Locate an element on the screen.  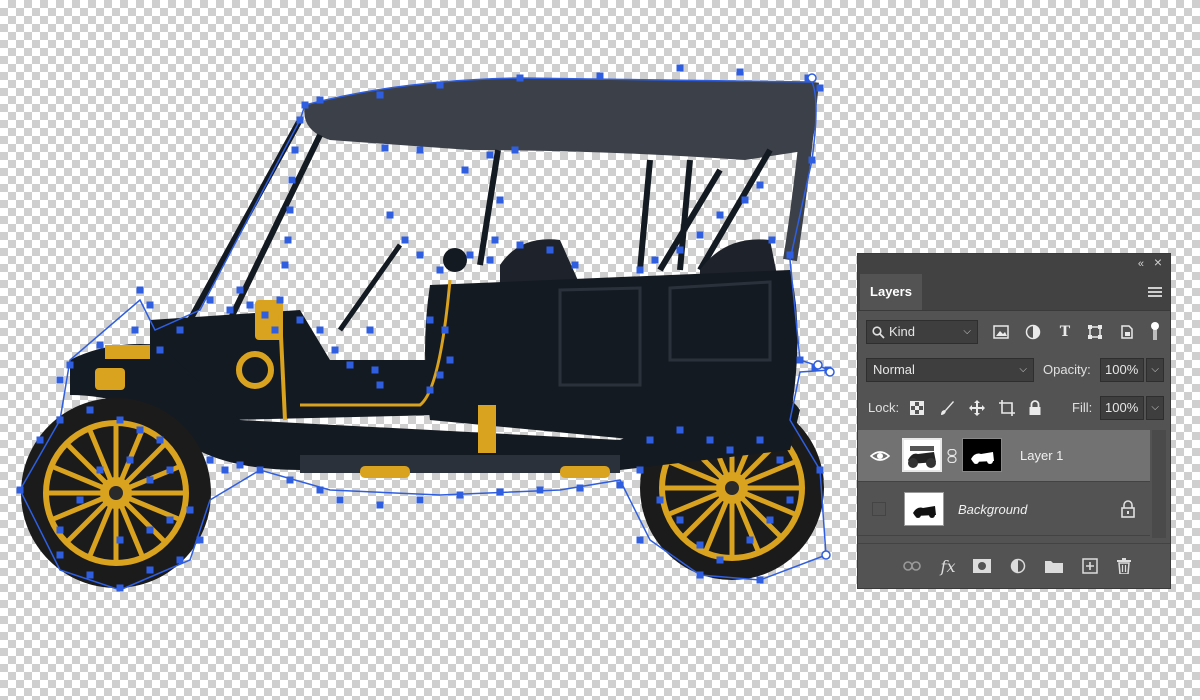
layer-row-background: Background is located at coordinates (1004, 510).